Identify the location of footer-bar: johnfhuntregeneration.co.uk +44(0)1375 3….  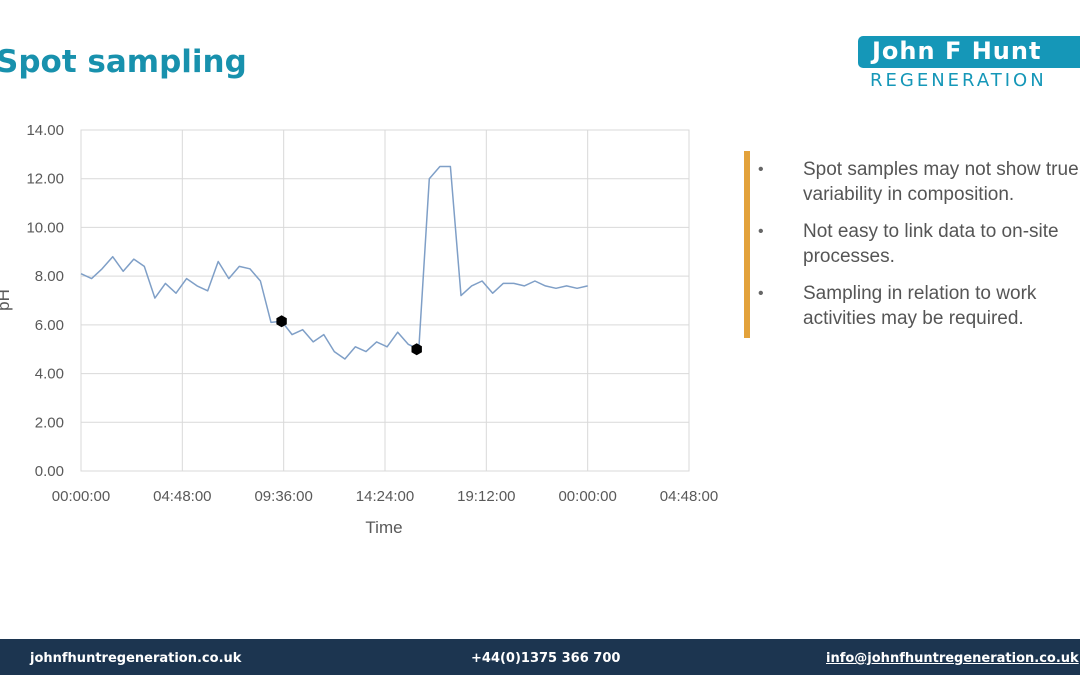
(540, 657).